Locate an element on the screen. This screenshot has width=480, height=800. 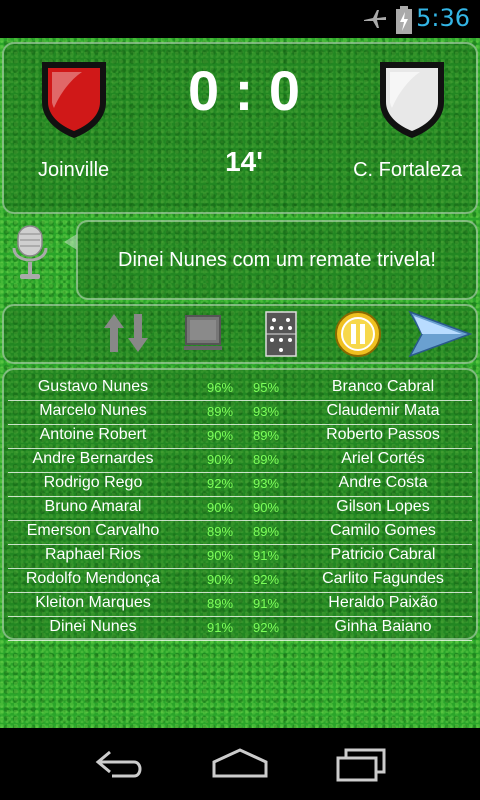
match-minute: 14' is located at coordinates (244, 161).